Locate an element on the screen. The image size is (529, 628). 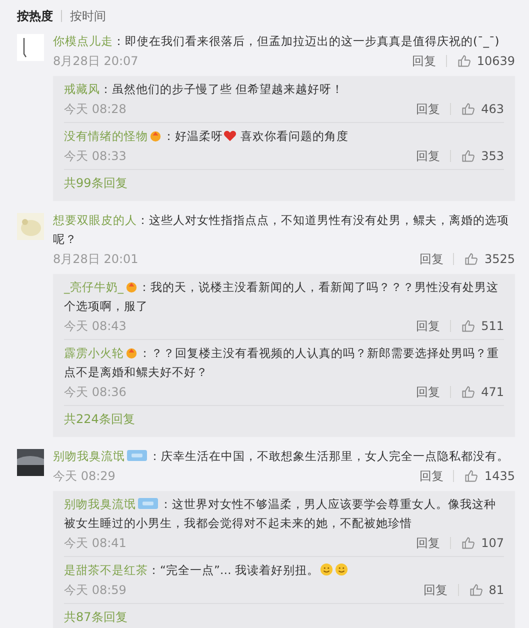
timestamp: 8月28日 20:01 is located at coordinates (95, 259).